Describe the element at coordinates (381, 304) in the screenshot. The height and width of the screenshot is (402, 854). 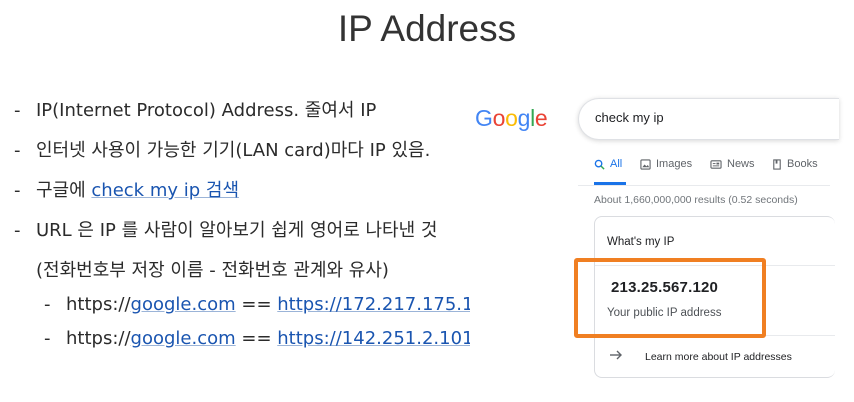
I see `ip-link: https://172.217.175.14` at that location.